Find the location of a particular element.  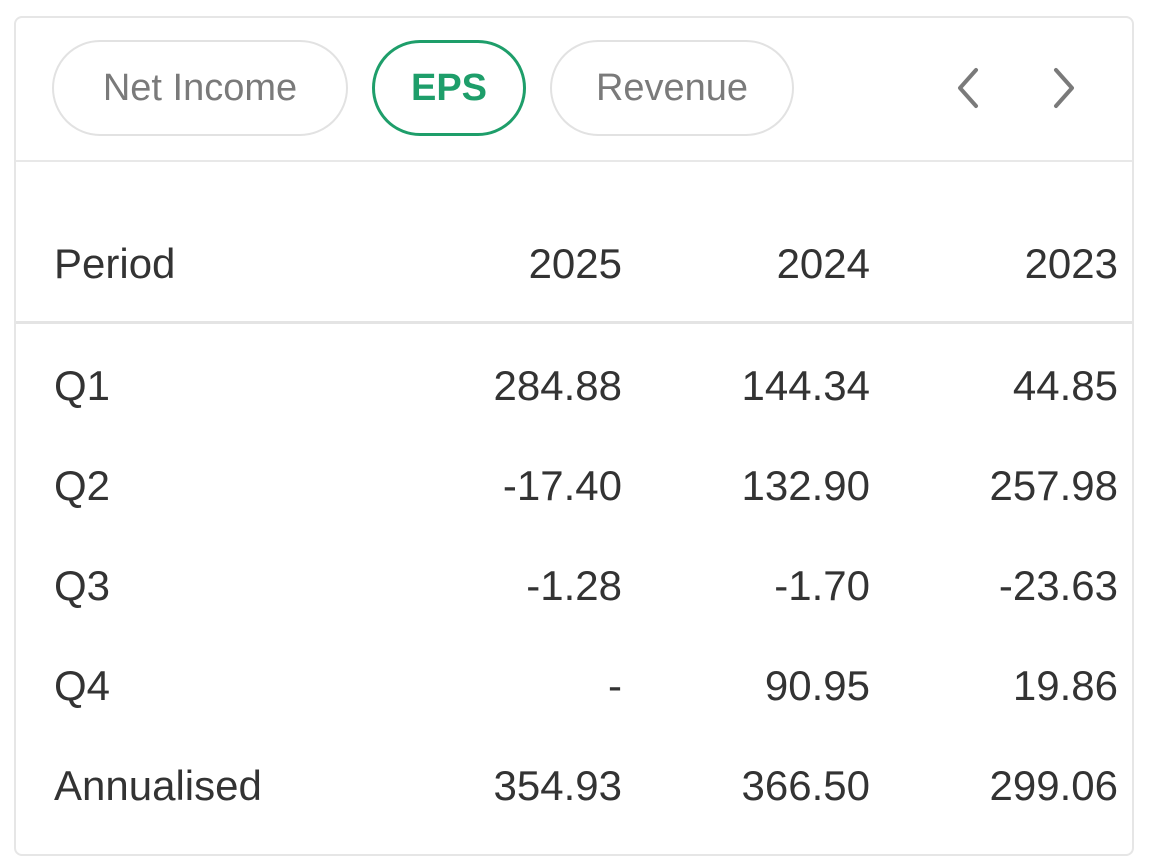

cell-2024: -1.70 is located at coordinates (822, 585).